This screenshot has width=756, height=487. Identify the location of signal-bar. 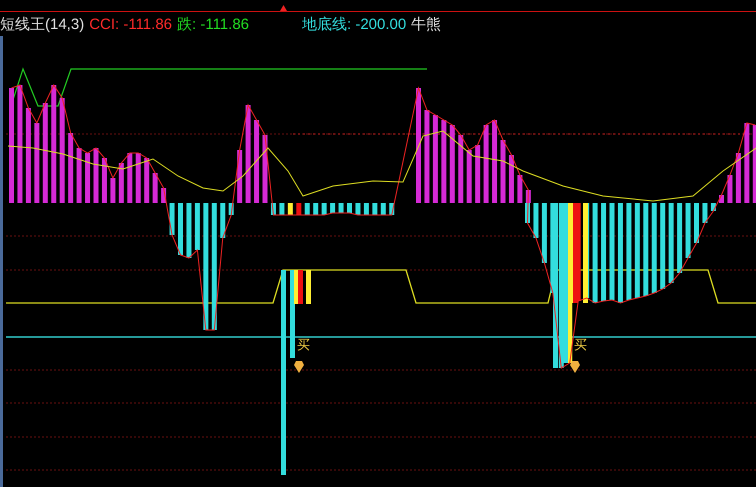
(308, 287).